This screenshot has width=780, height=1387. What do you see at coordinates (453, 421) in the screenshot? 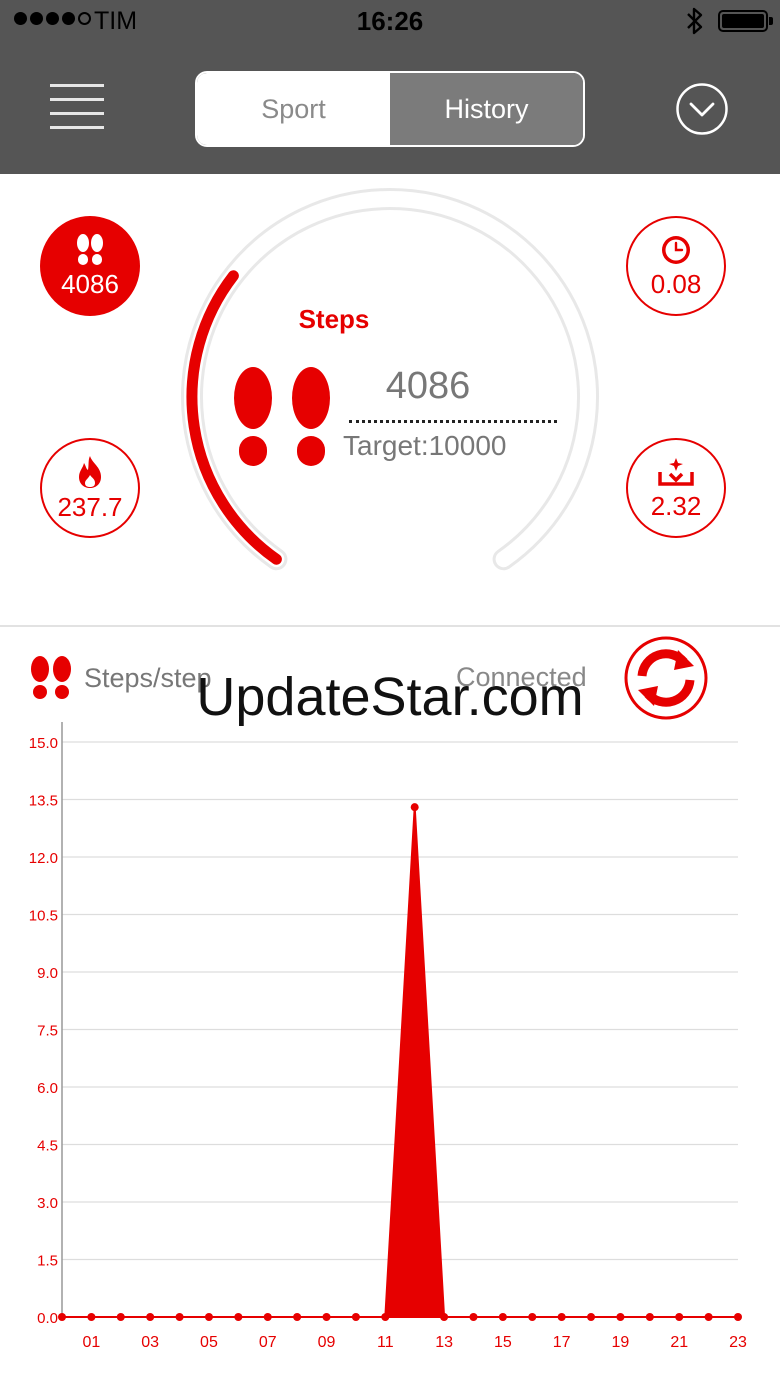
I see `dotted-divider` at bounding box center [453, 421].